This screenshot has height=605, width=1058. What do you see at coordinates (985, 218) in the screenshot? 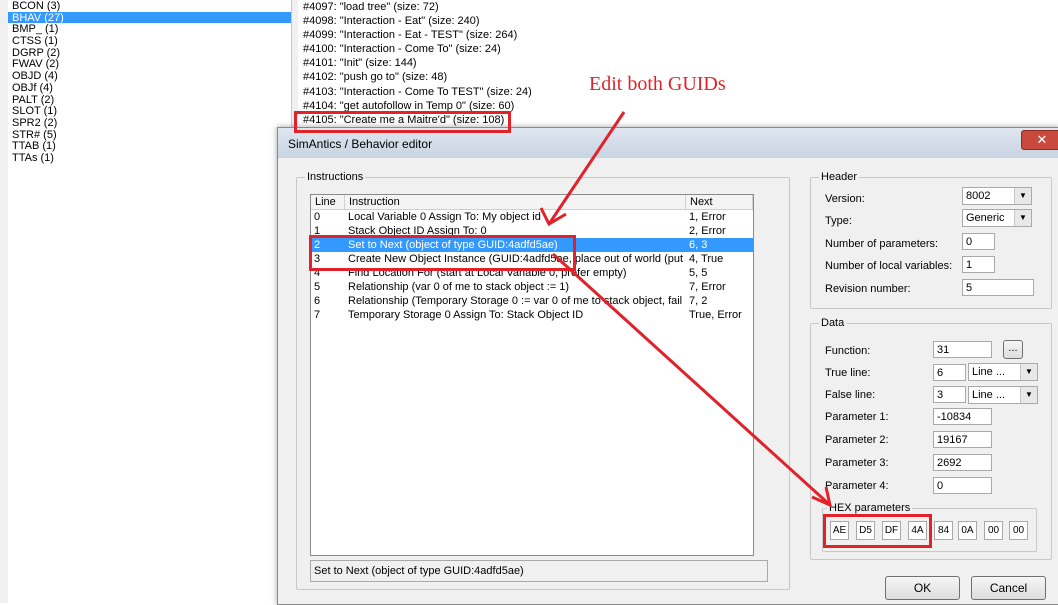
I see `type-value: Generic` at bounding box center [985, 218].